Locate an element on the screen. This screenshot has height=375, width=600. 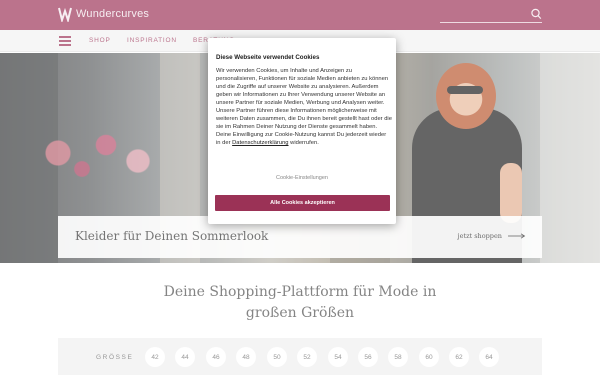
accept-all-cookies-button: Alle Cookies akzeptieren is located at coordinates (302, 203).